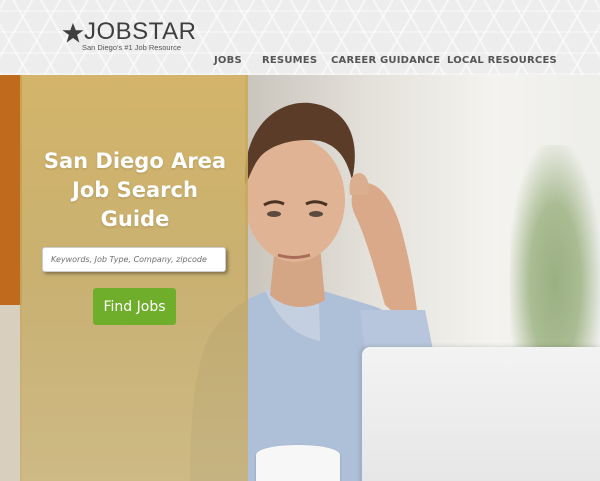 This screenshot has height=481, width=600. Describe the element at coordinates (555, 260) in the screenshot. I see `plant-image` at that location.